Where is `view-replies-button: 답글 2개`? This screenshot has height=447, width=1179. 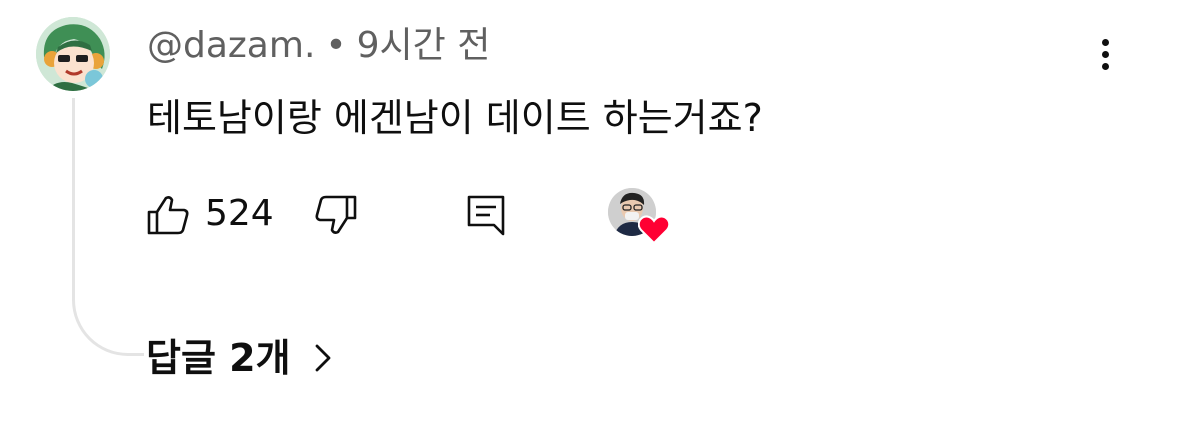
view-replies-button: 답글 2개 is located at coordinates (239, 358).